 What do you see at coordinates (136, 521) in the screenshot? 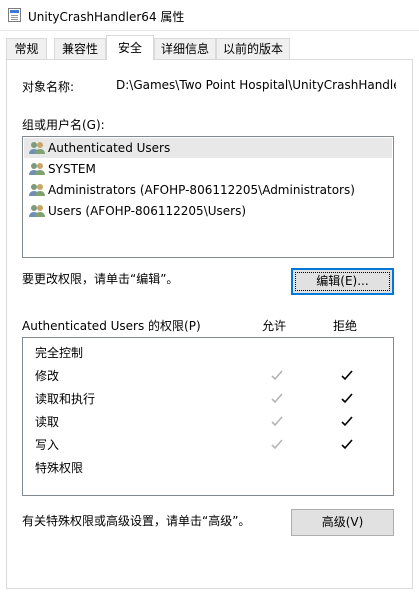
I see `advanced-hint: 有关特殊权限或高级设置，请单击“高级”。` at bounding box center [136, 521].